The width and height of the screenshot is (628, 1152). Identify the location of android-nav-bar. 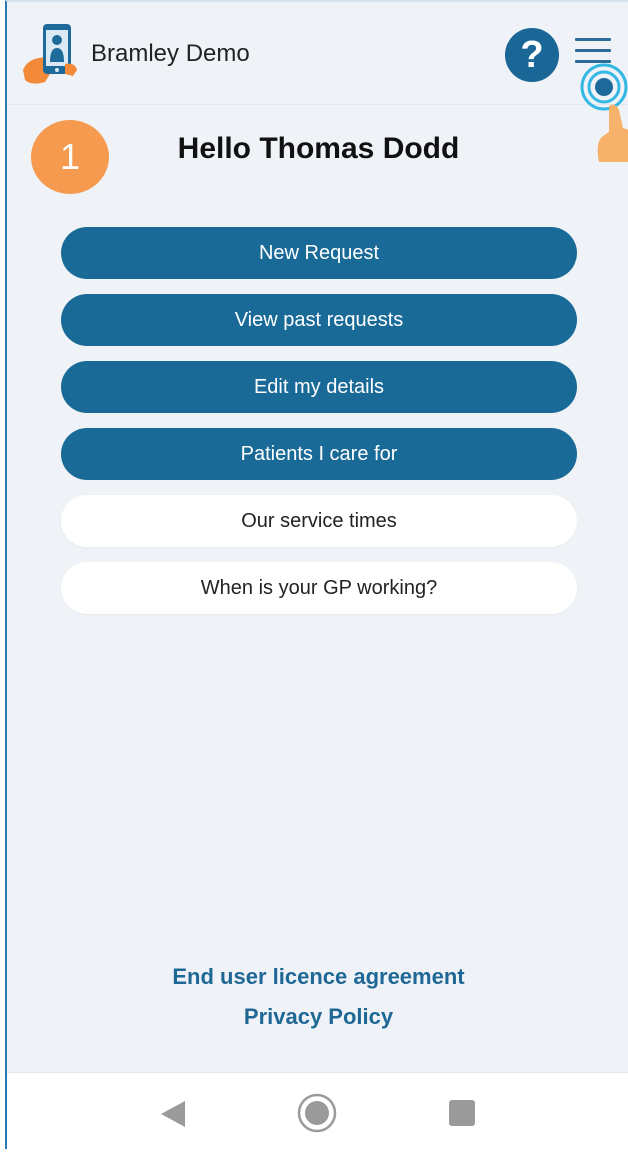
(317, 1112).